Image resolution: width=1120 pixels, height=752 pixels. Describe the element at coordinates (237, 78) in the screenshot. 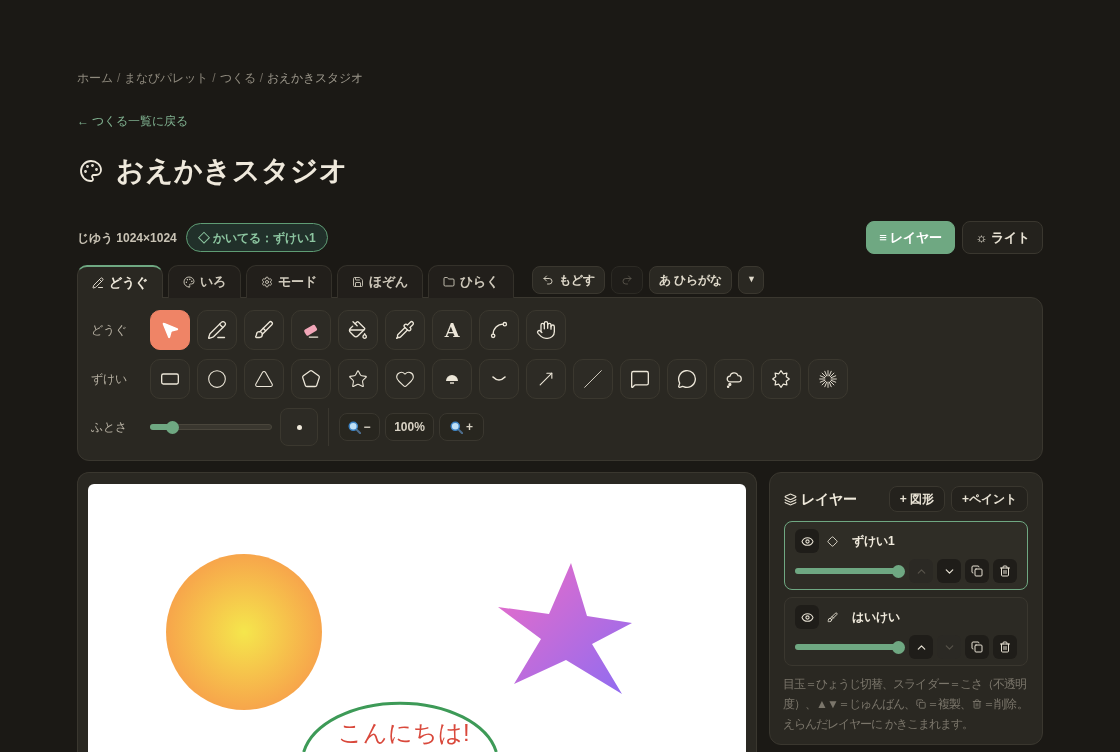

I see `breadcrumb-link: つくる` at that location.